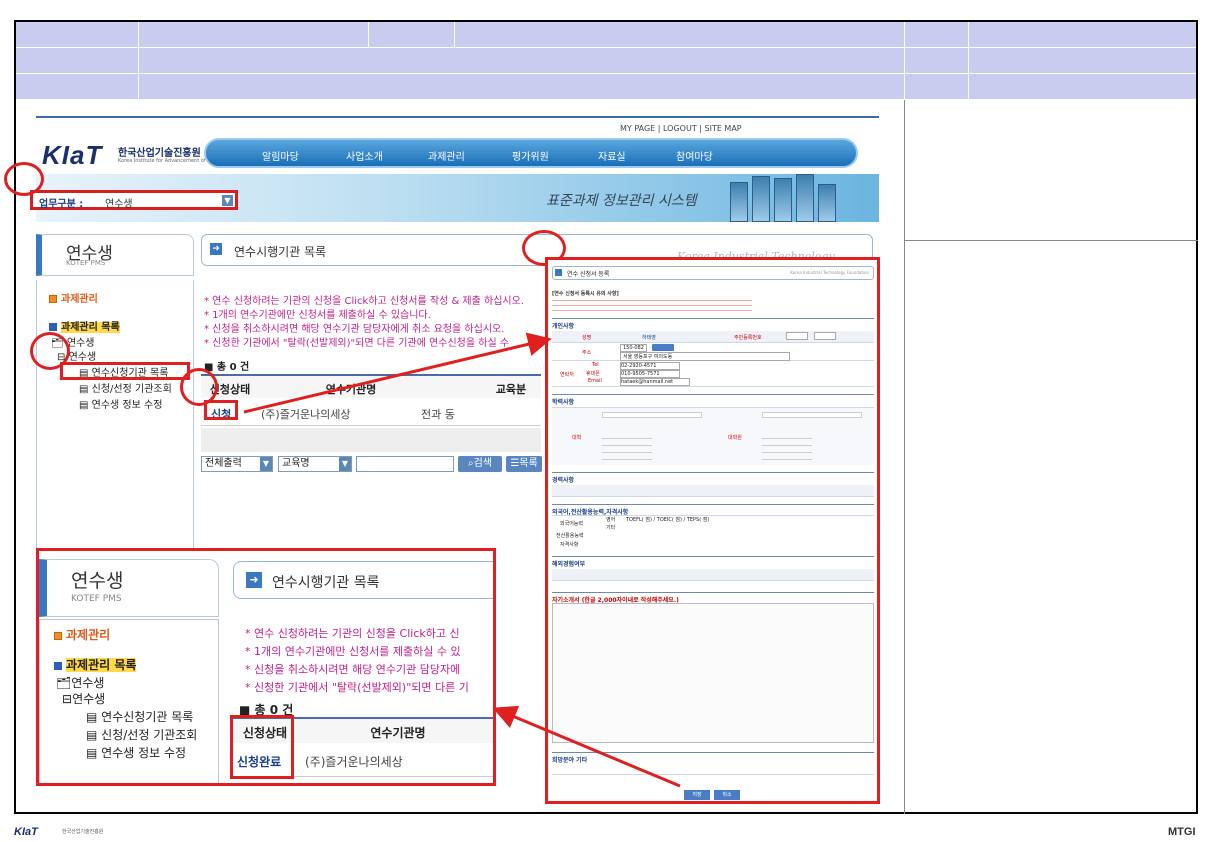 The height and width of the screenshot is (842, 1214). I want to click on footer-logo: KIaT, so click(26, 832).